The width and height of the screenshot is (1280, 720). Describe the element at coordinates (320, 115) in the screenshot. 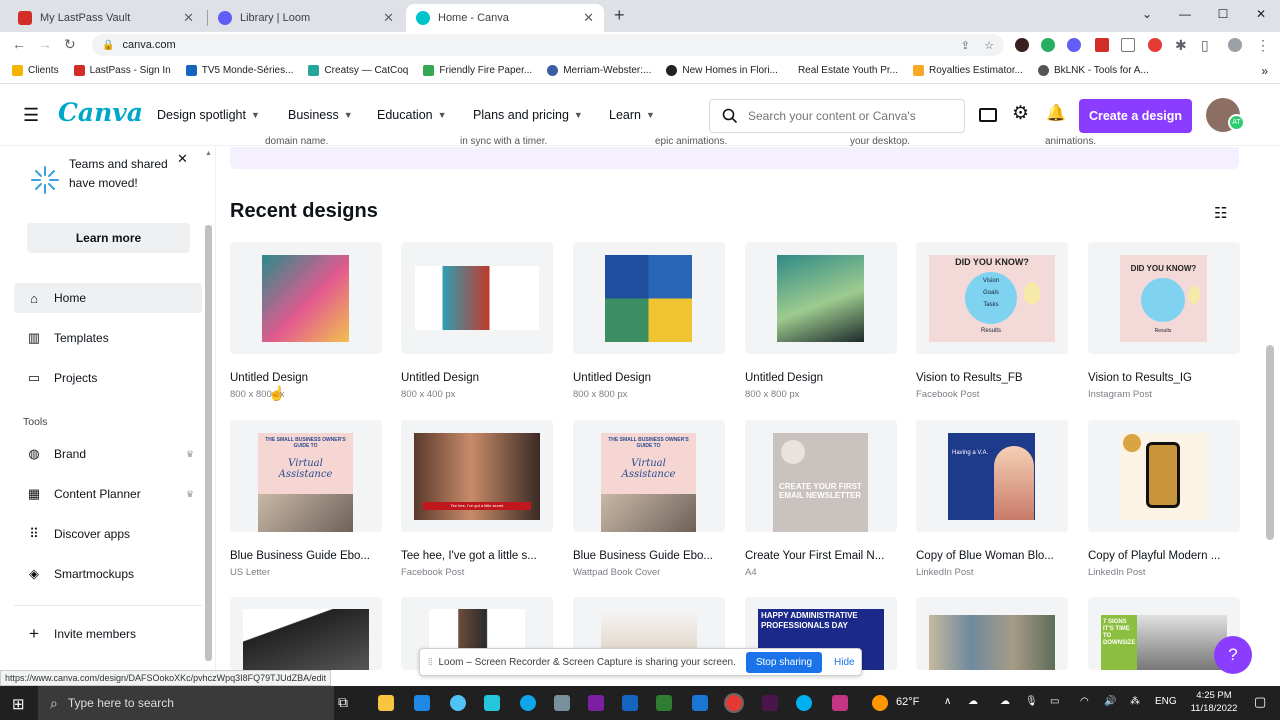

I see `menu-business: Business ▼` at that location.